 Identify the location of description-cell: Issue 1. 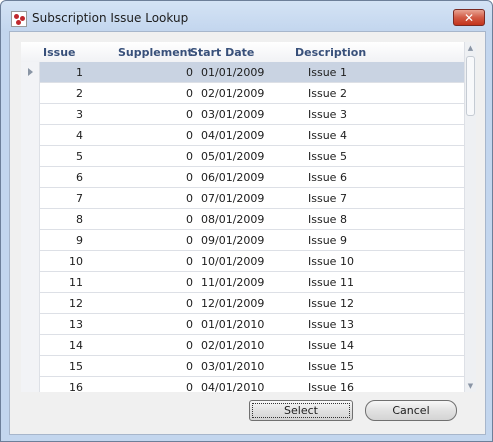
(327, 72).